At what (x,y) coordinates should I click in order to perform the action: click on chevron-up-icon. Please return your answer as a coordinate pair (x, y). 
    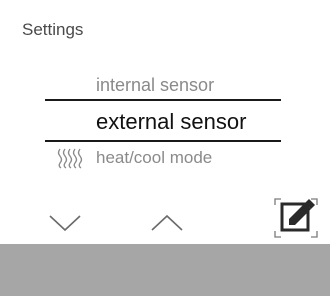
    Looking at the image, I should click on (167, 222).